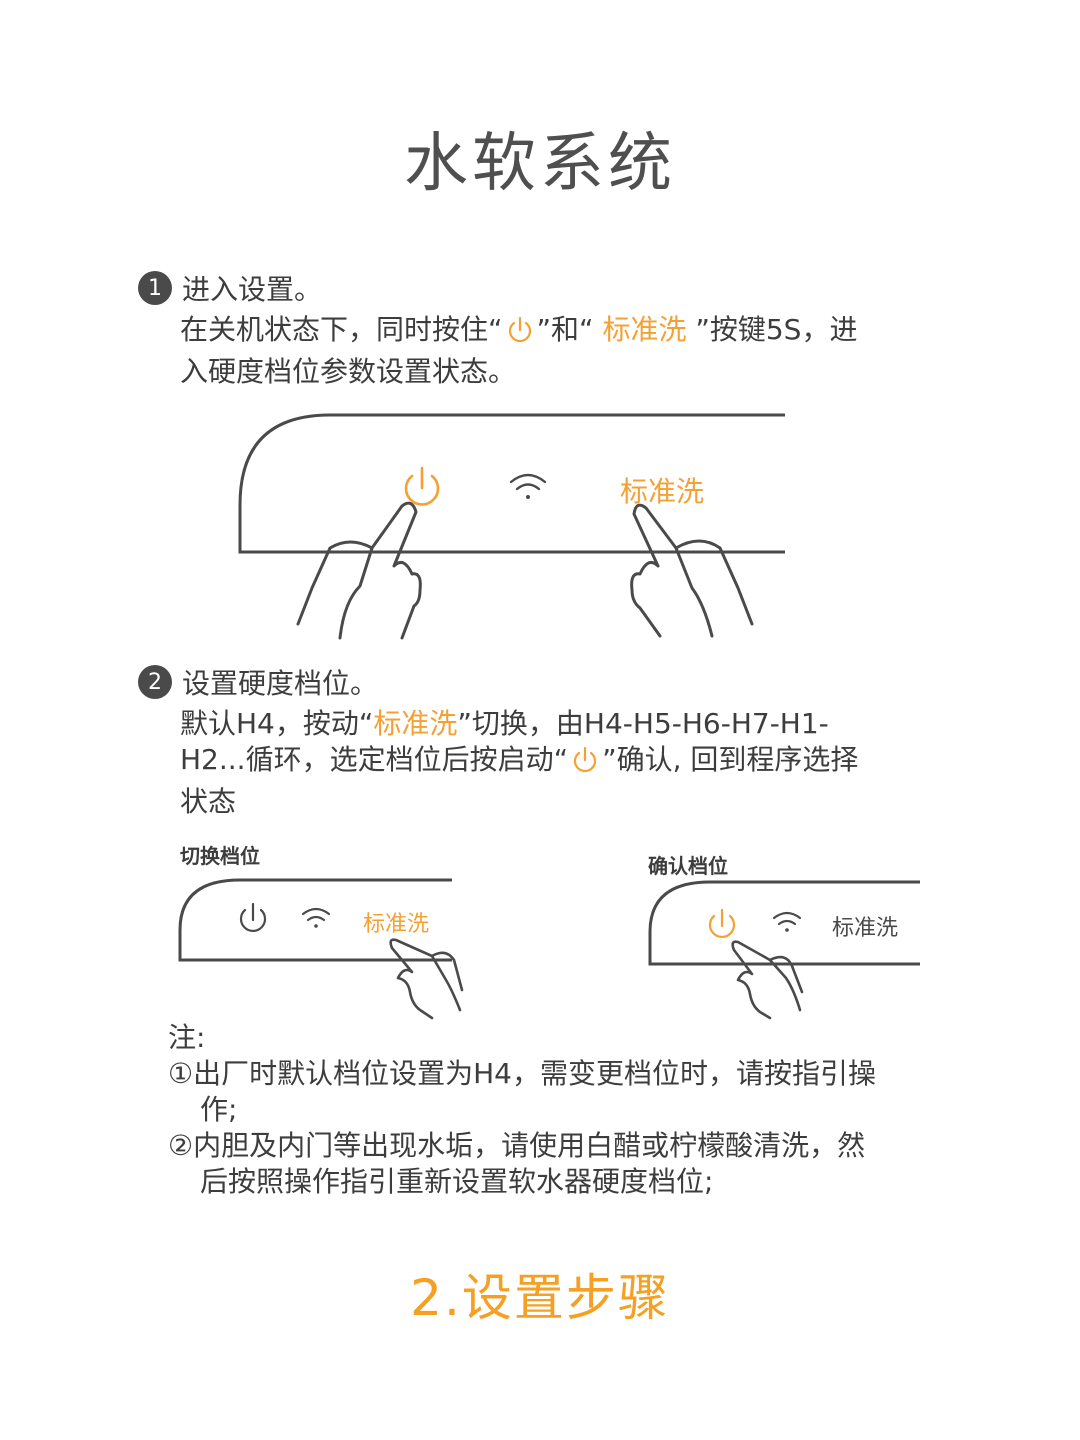 This screenshot has height=1440, width=1080. What do you see at coordinates (722, 923) in the screenshot?
I see `confirm-panel-power-icon` at bounding box center [722, 923].